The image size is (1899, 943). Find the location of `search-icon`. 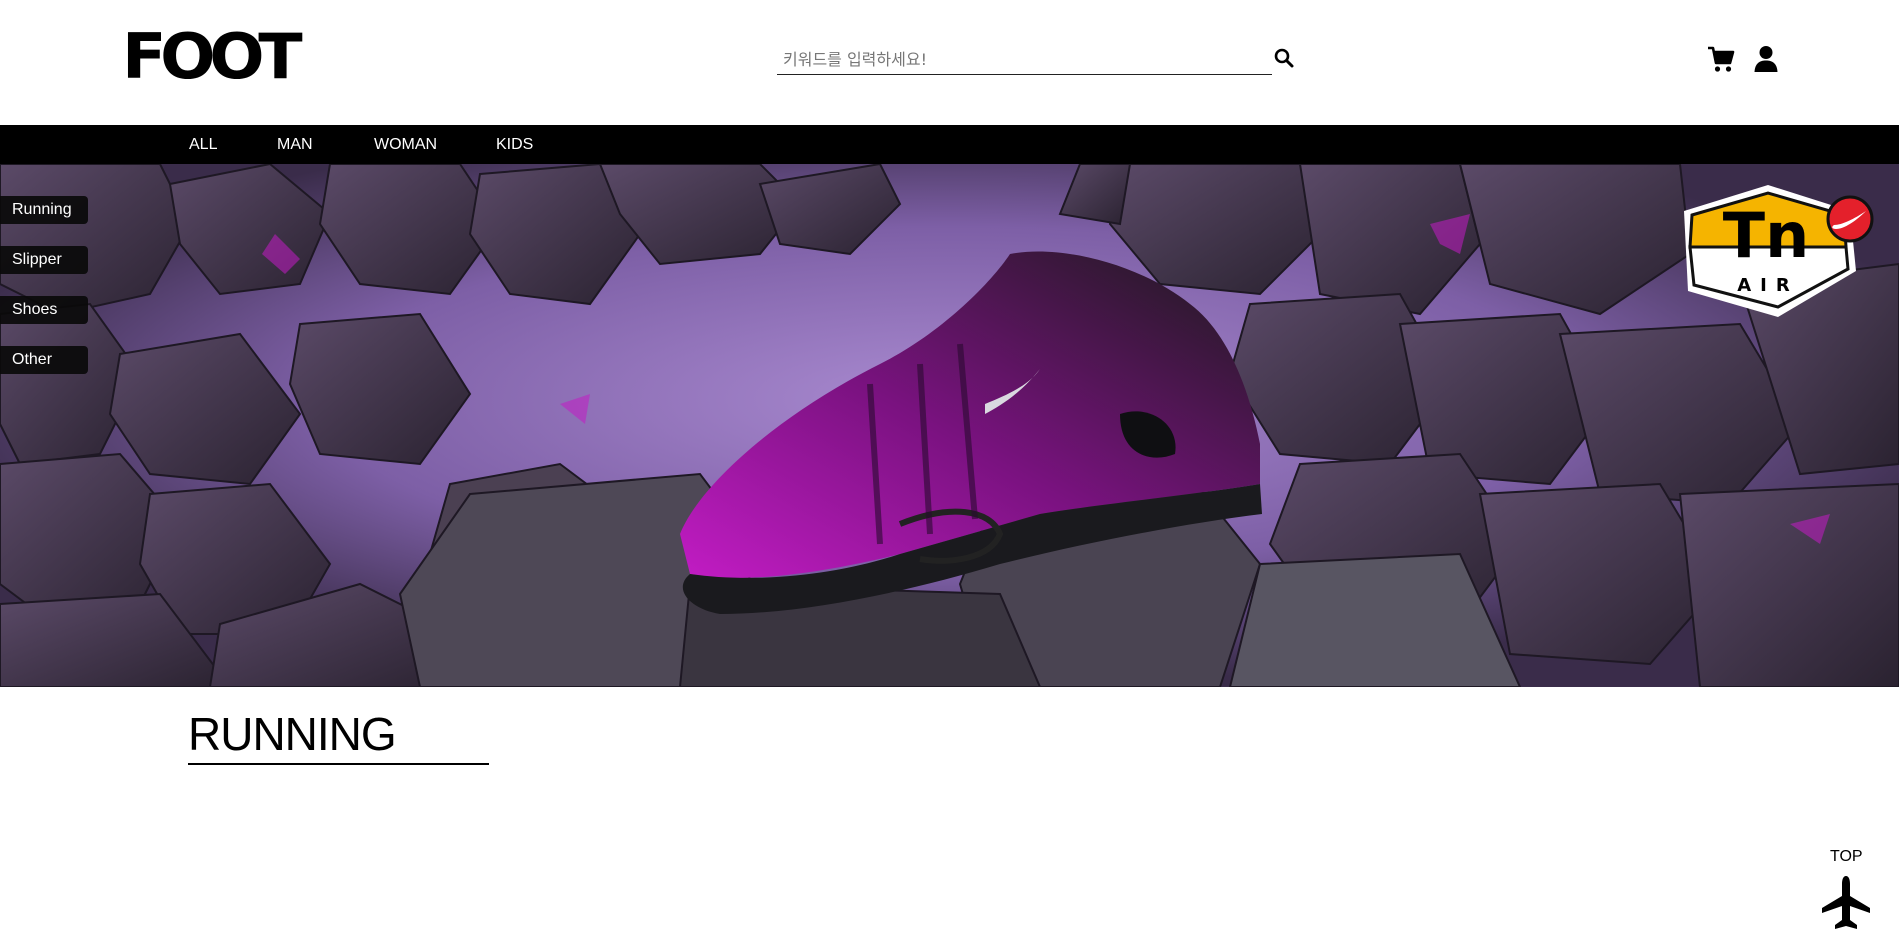

search-icon is located at coordinates (1284, 58).